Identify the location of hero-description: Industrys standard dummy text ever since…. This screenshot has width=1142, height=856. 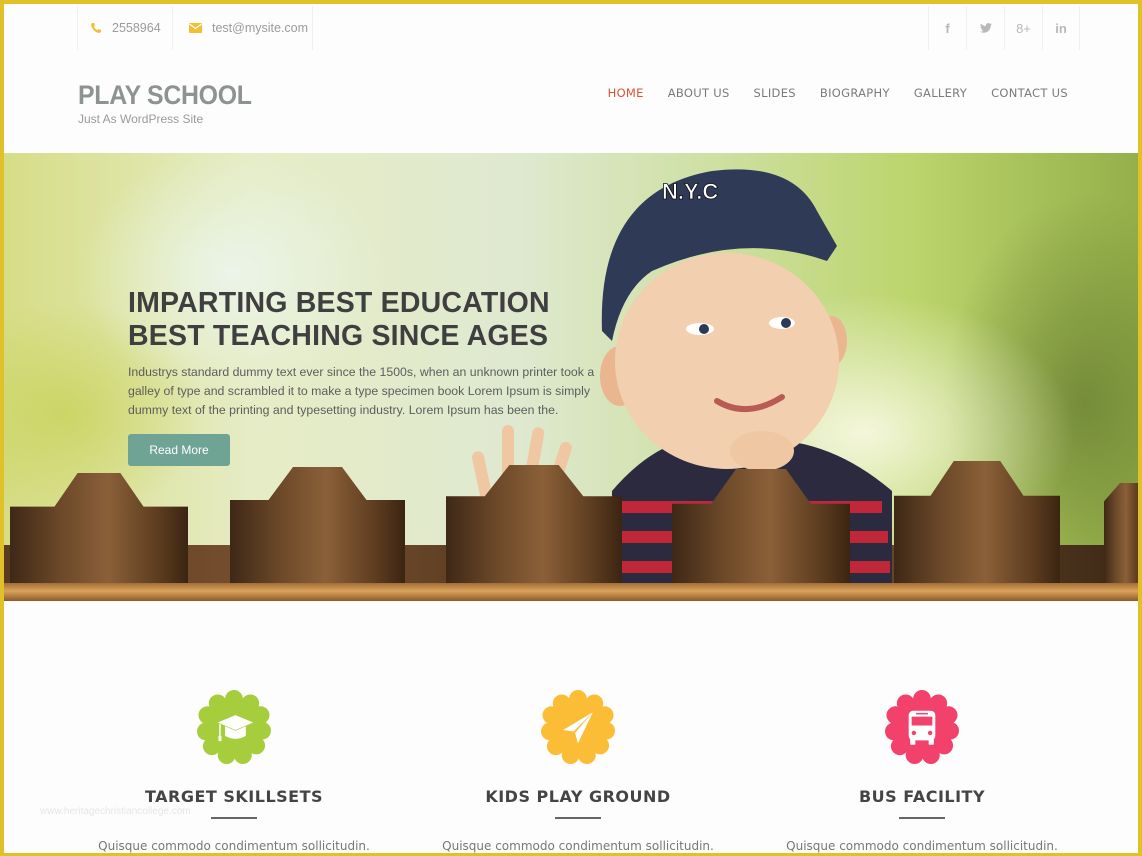
(361, 391).